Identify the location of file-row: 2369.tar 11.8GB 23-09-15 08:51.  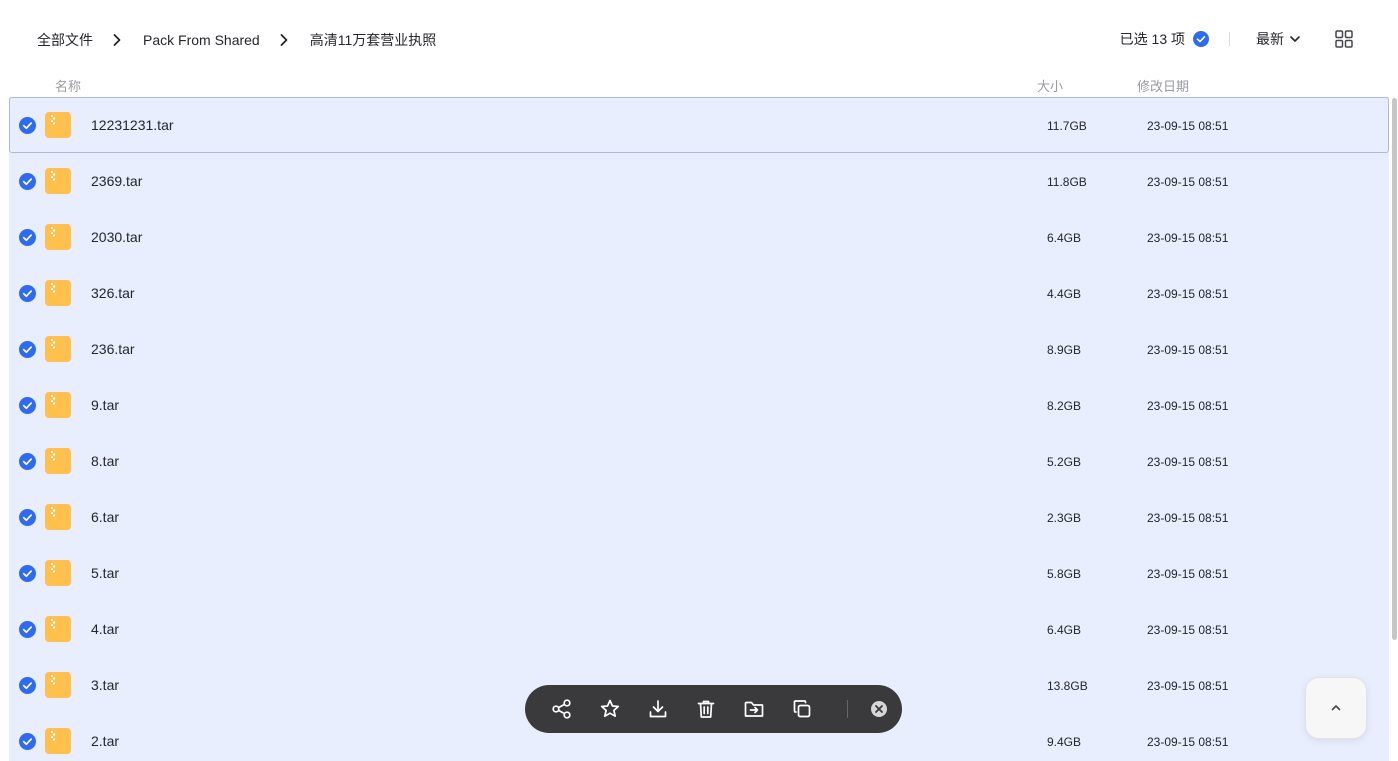
(699, 181).